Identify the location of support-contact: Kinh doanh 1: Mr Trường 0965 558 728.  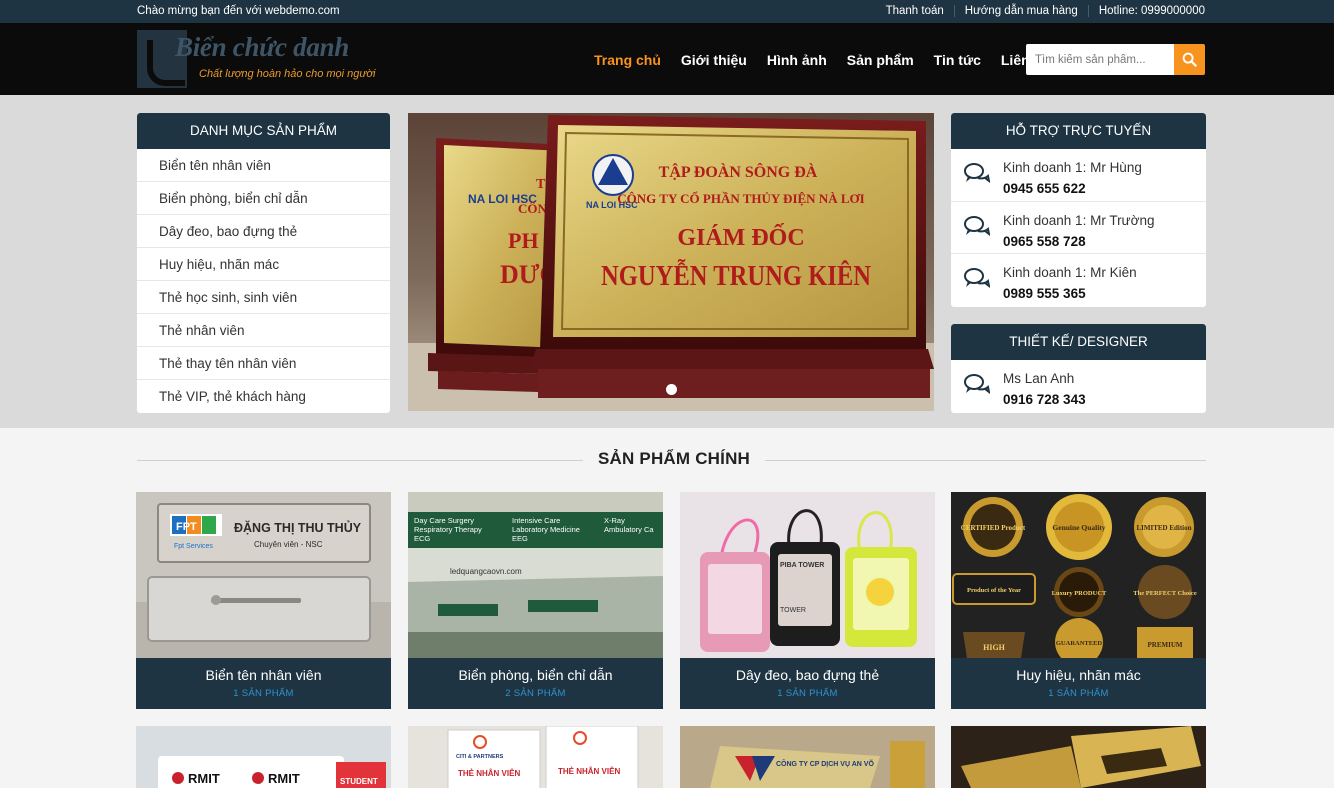
(1078, 228).